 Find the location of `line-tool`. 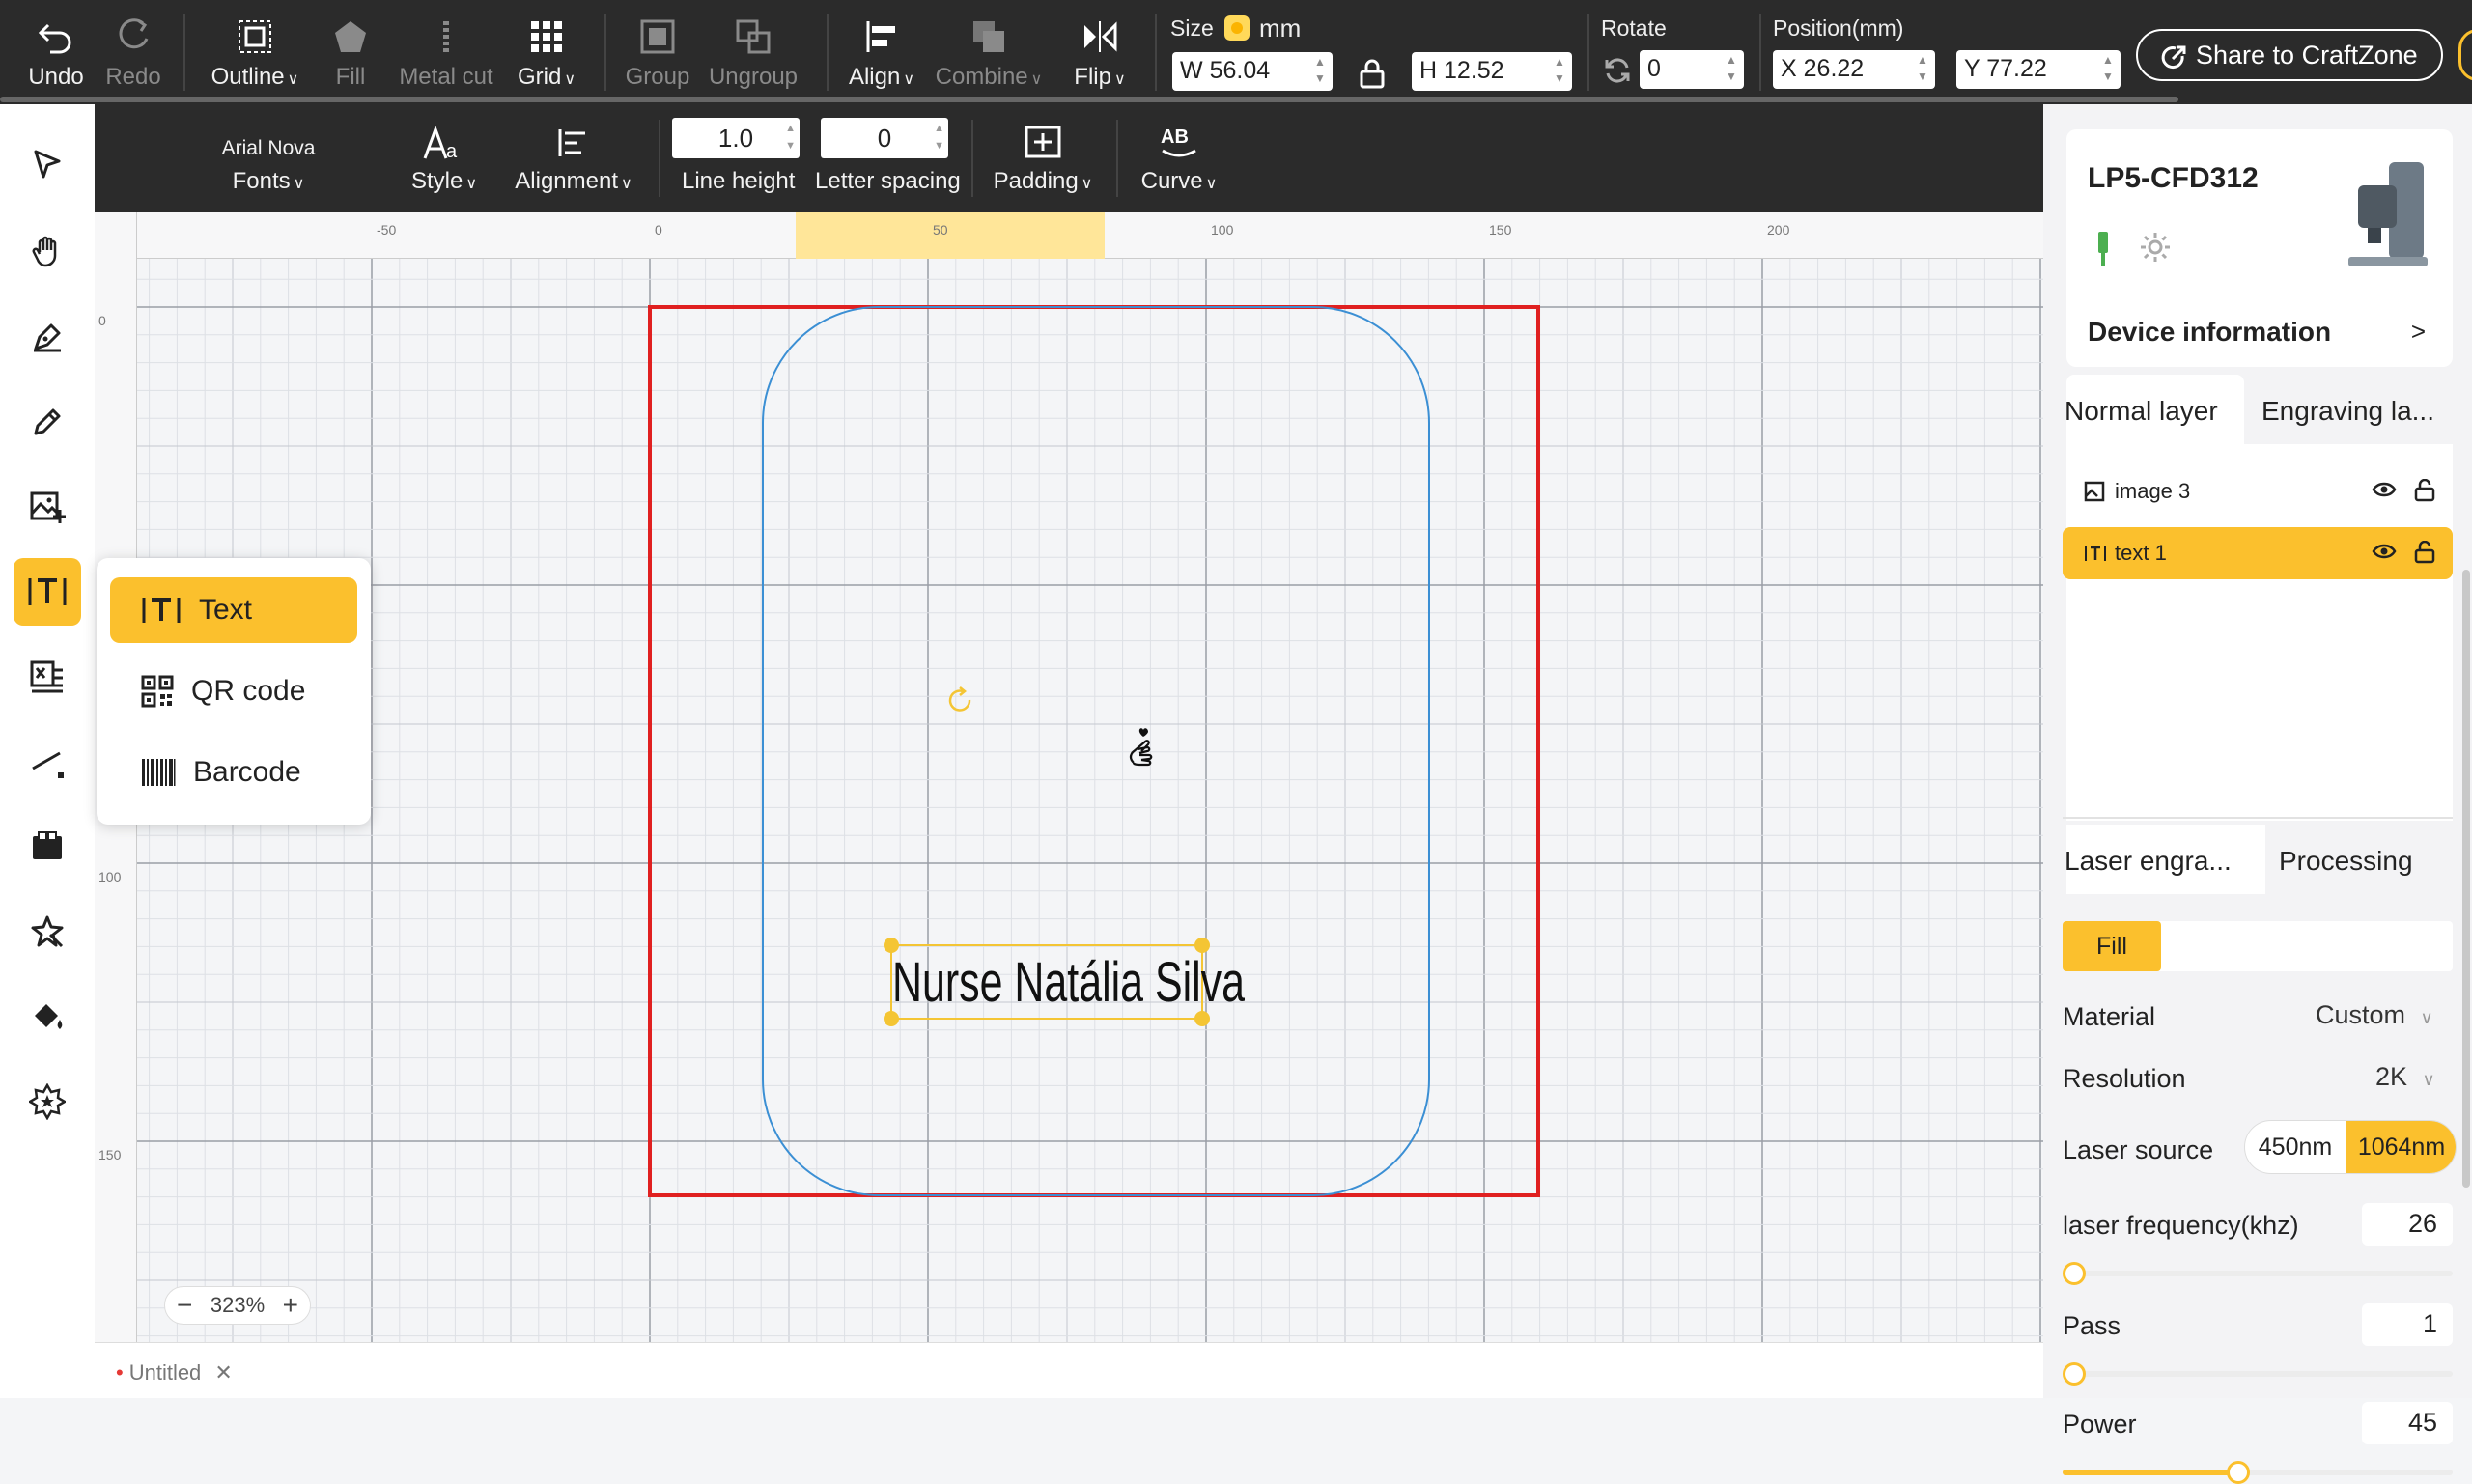

line-tool is located at coordinates (47, 762).